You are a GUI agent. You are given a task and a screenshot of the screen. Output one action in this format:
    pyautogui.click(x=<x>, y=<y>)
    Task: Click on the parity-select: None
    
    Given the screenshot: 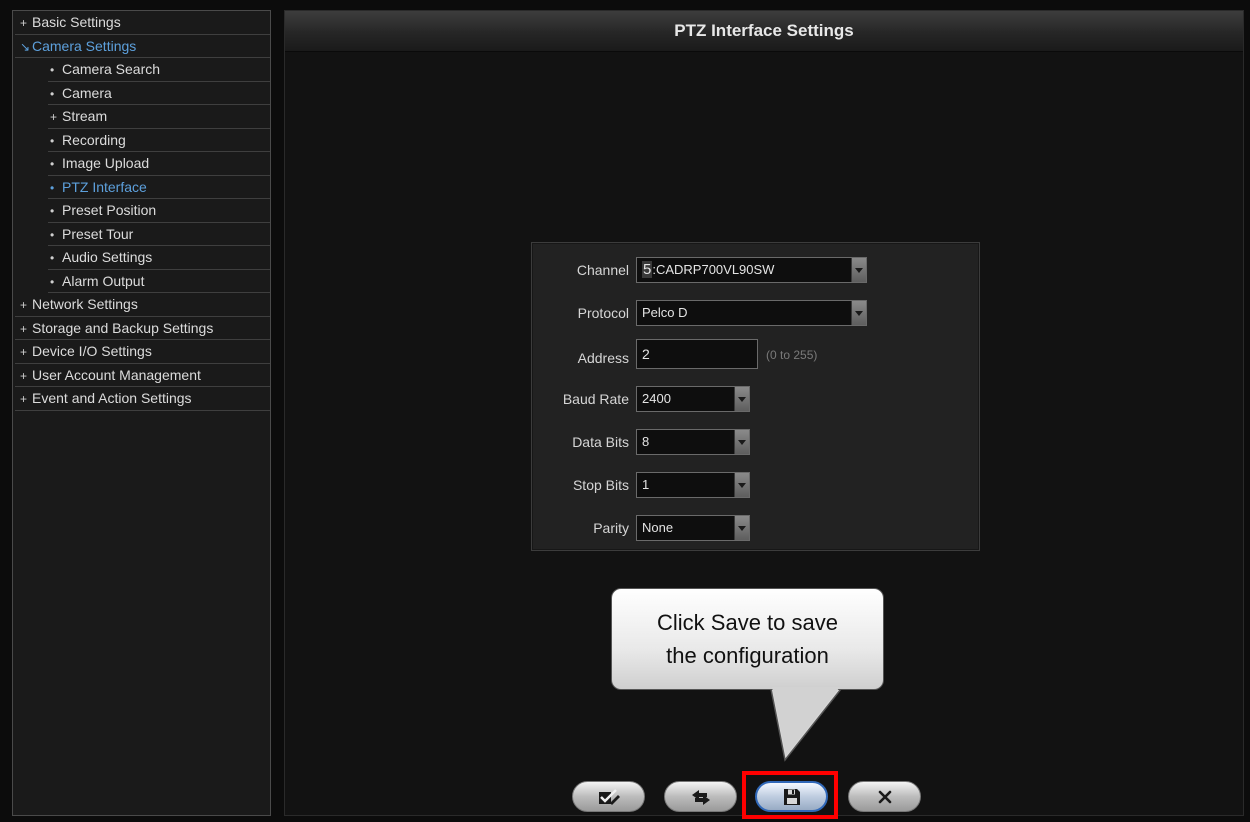 What is the action you would take?
    pyautogui.click(x=693, y=528)
    